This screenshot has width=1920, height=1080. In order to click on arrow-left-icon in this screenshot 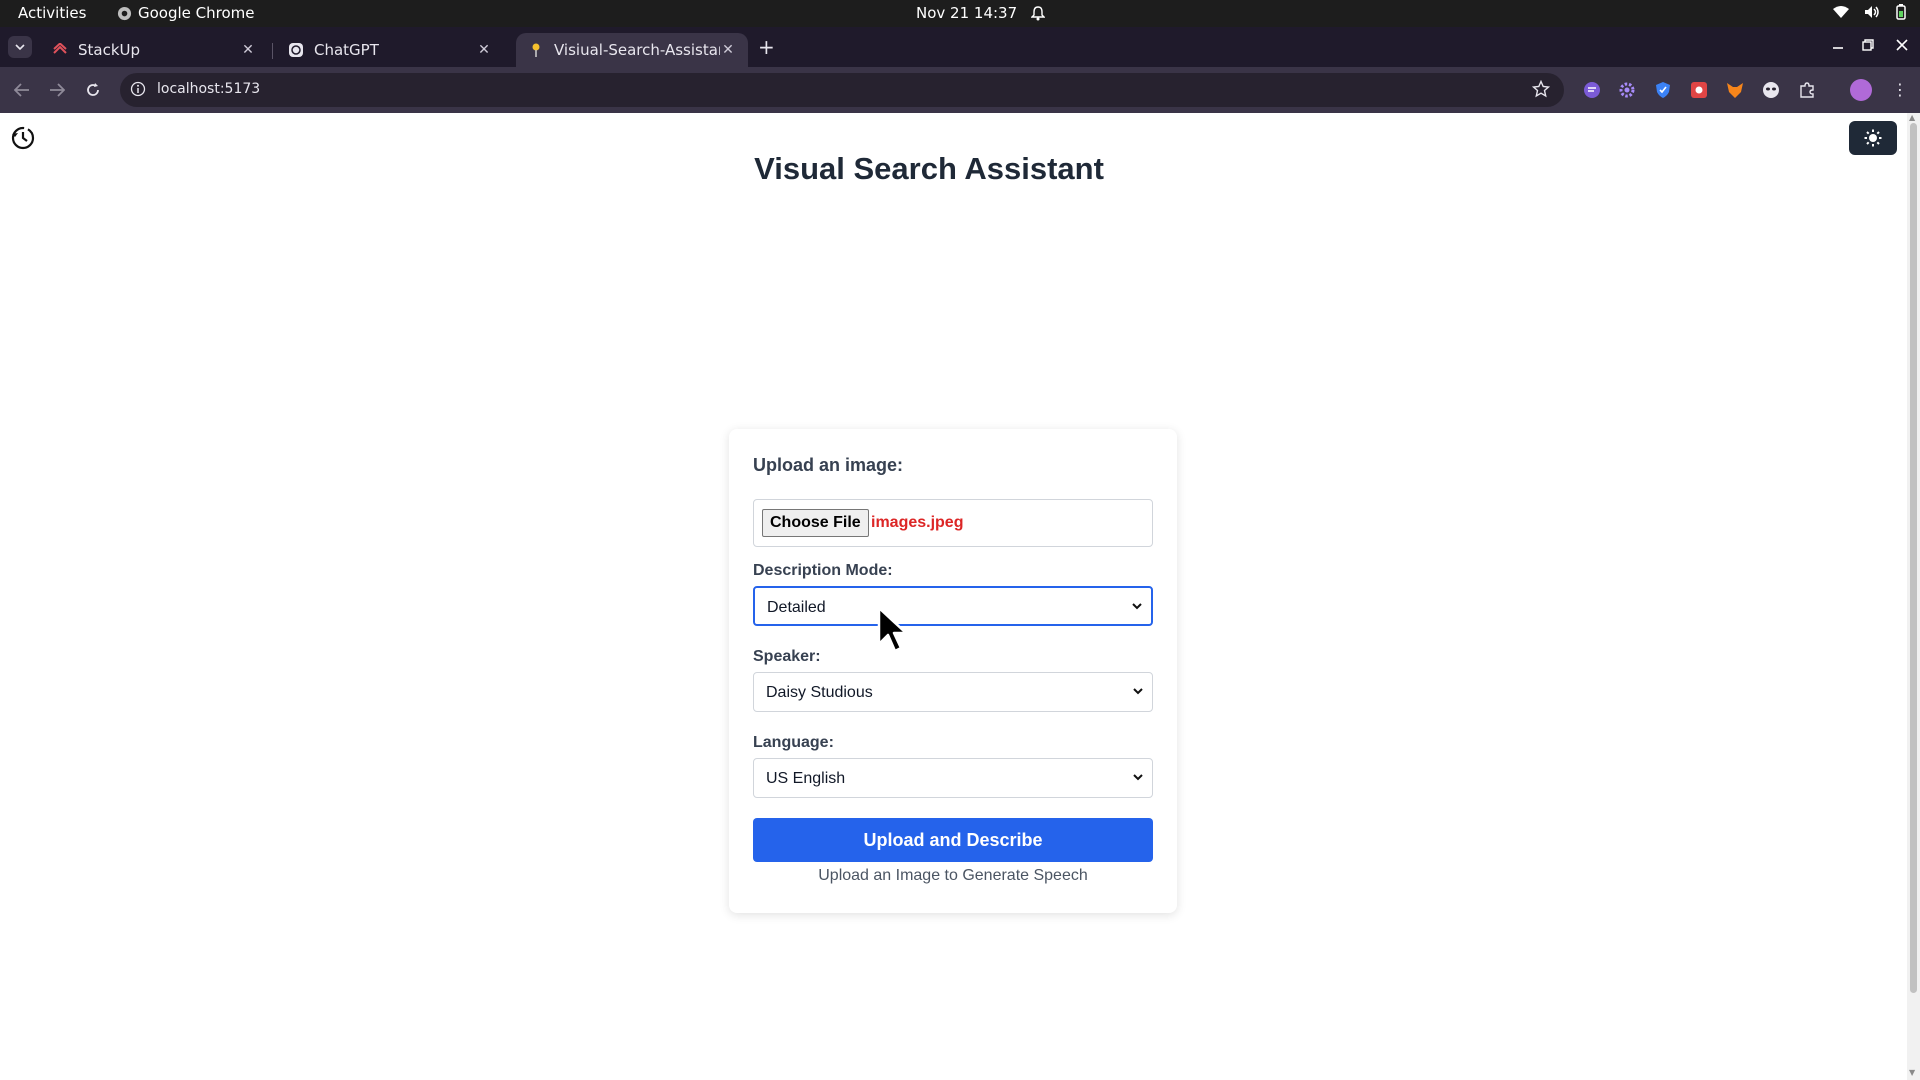, I will do `click(21, 90)`.